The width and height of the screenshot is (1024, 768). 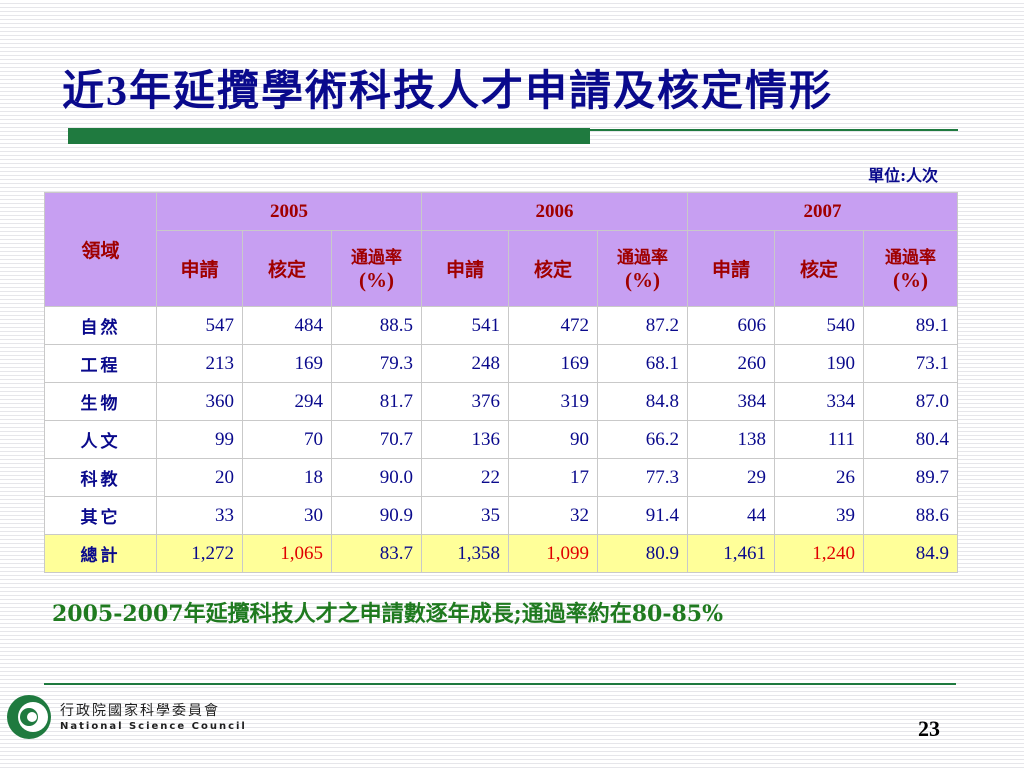 I want to click on cell-value: 87.2, so click(x=642, y=325).